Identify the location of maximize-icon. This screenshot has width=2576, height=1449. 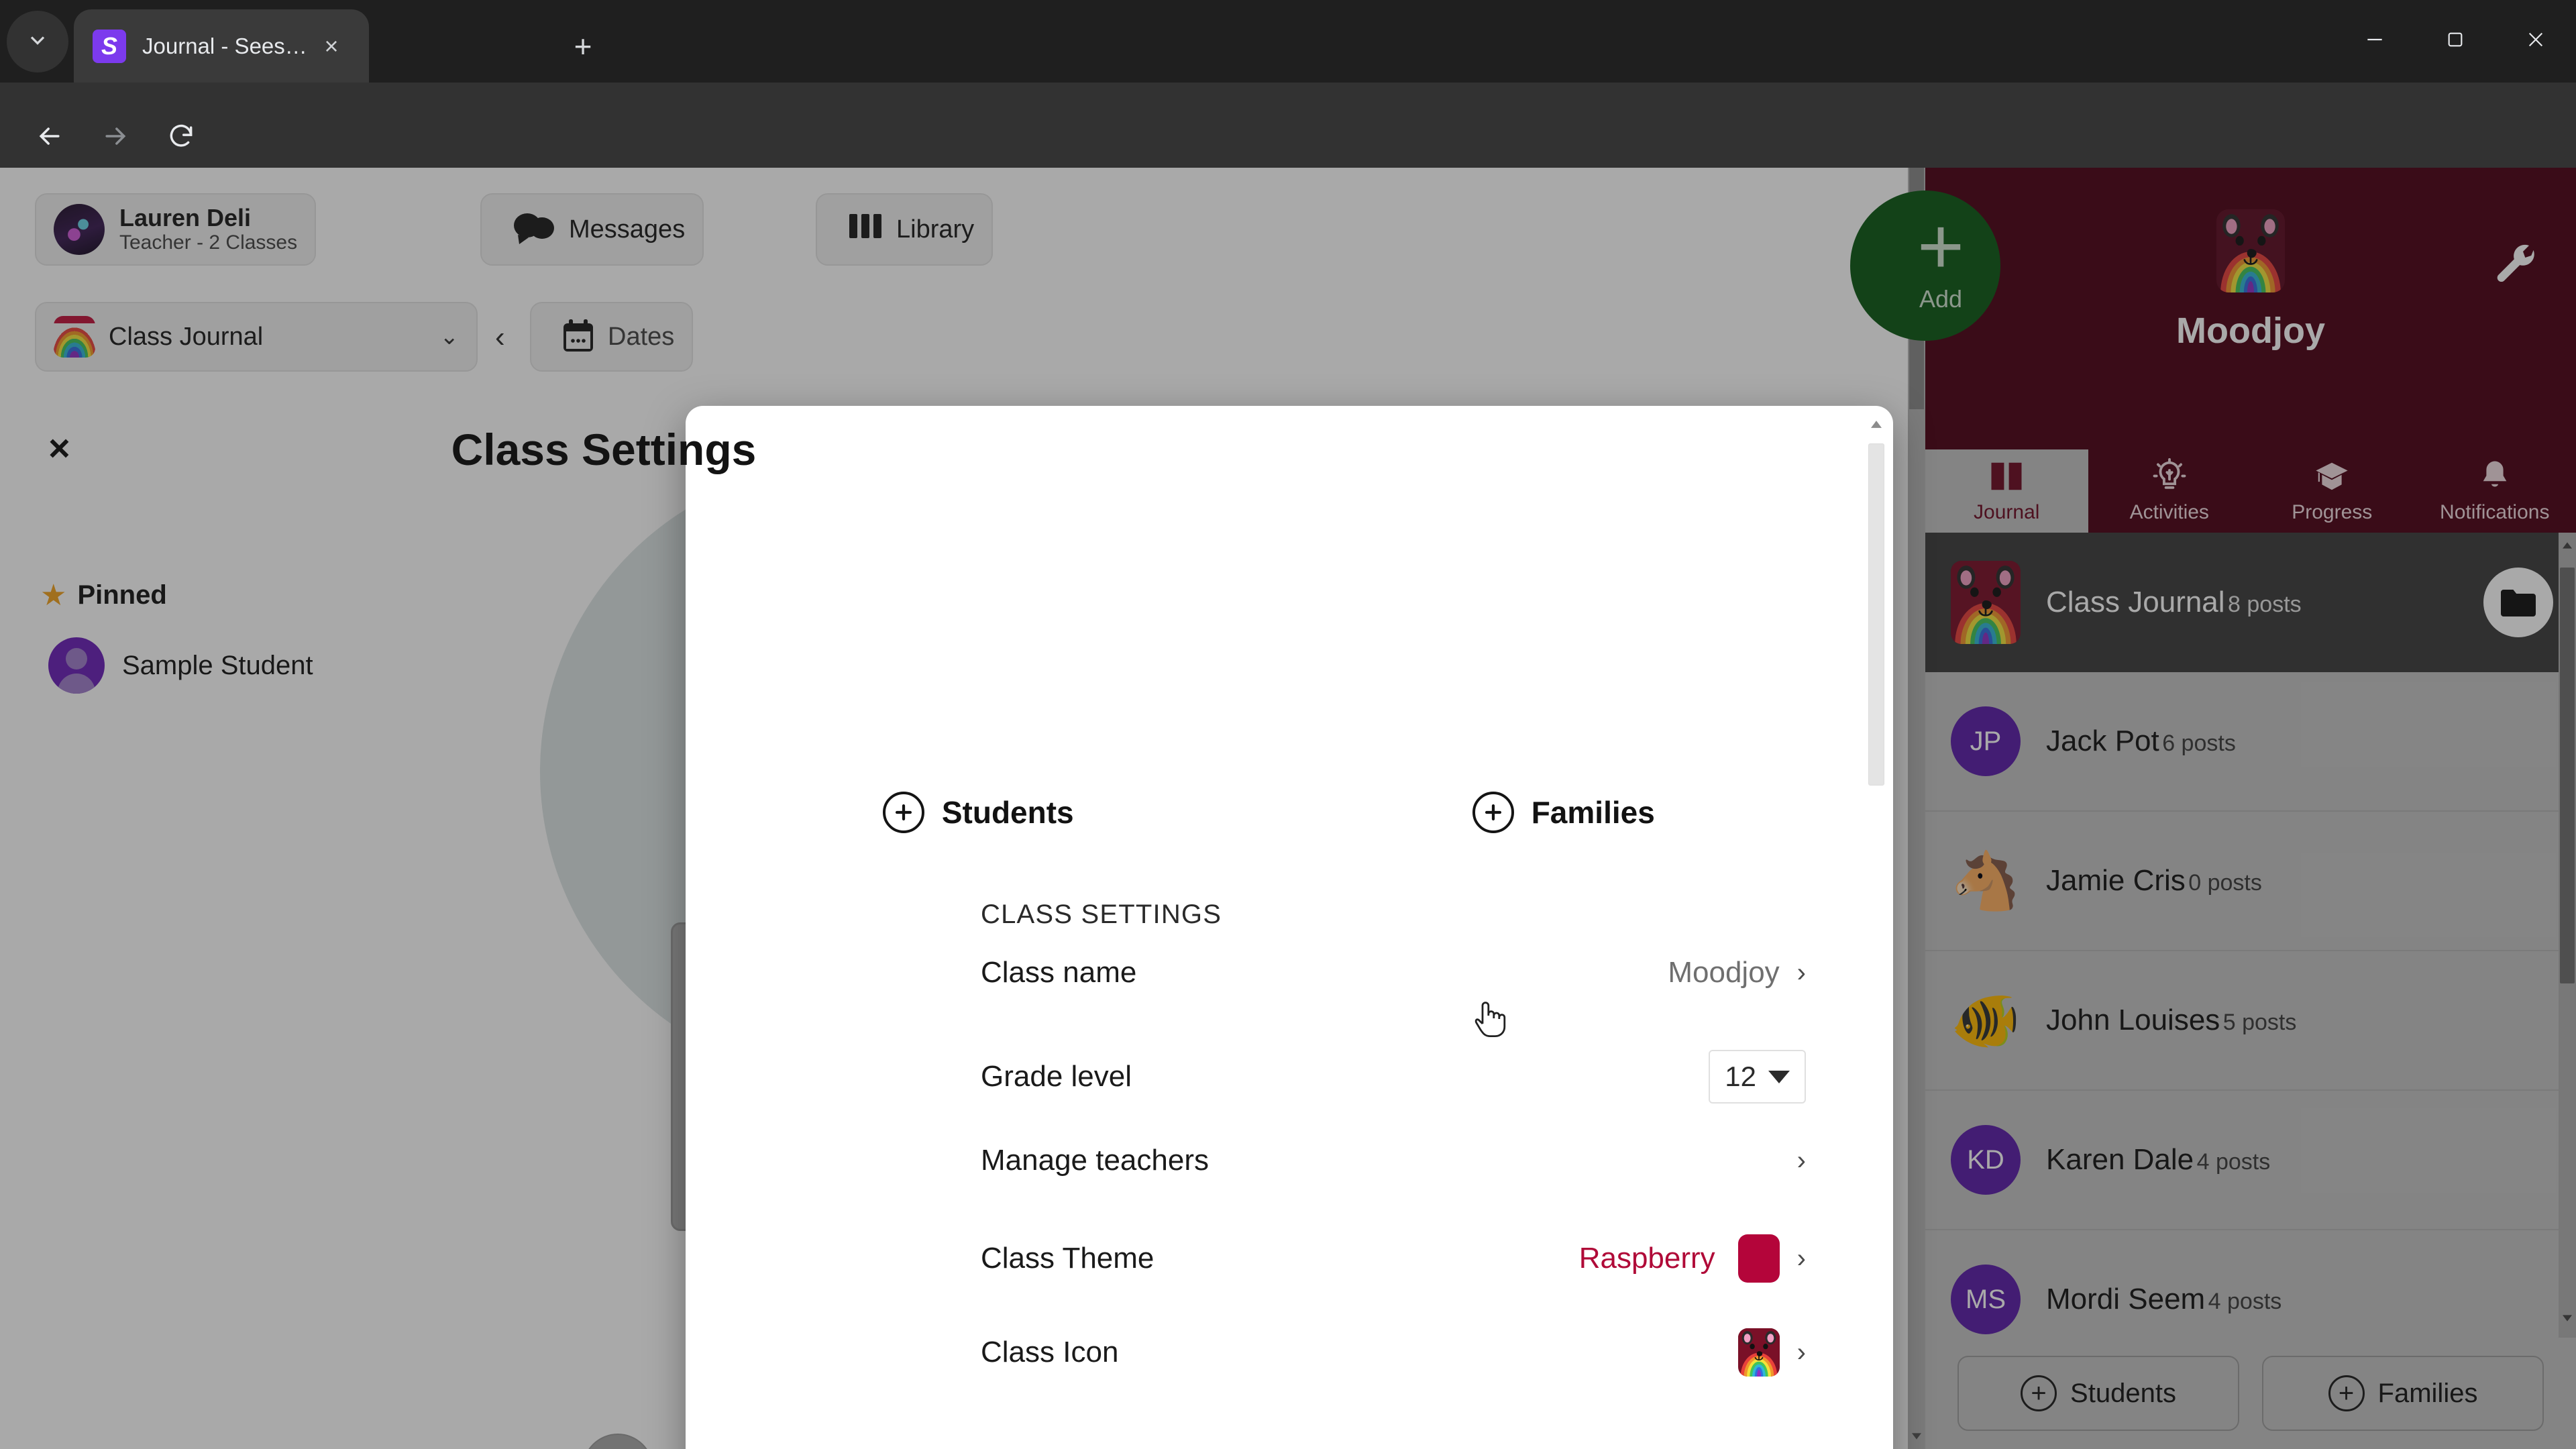
(2455, 41).